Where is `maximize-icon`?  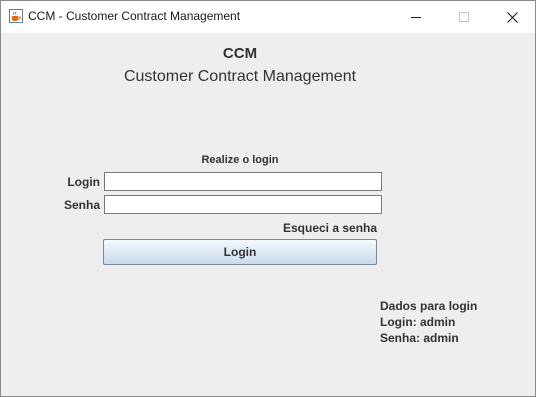 maximize-icon is located at coordinates (464, 17).